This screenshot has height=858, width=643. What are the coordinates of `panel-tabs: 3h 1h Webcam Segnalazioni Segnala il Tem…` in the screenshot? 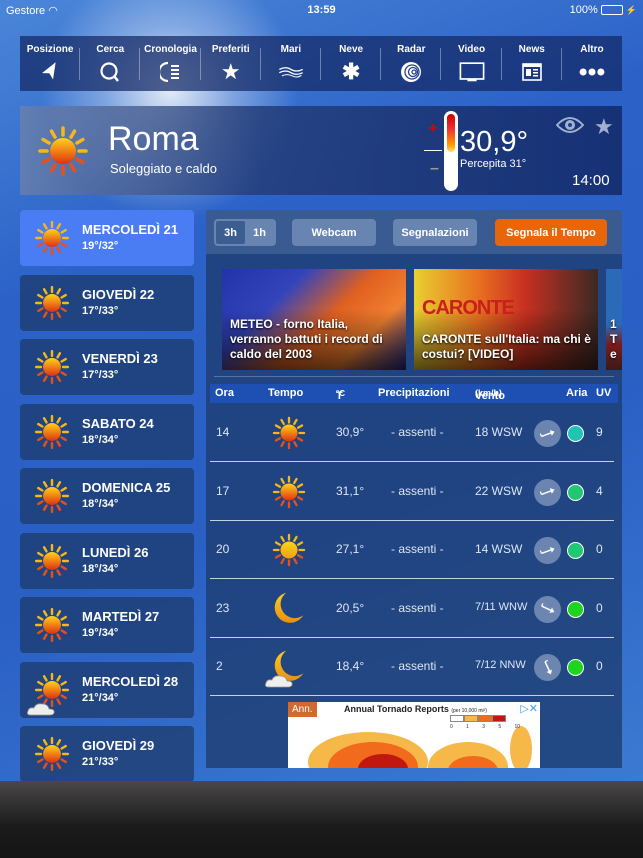 It's located at (414, 232).